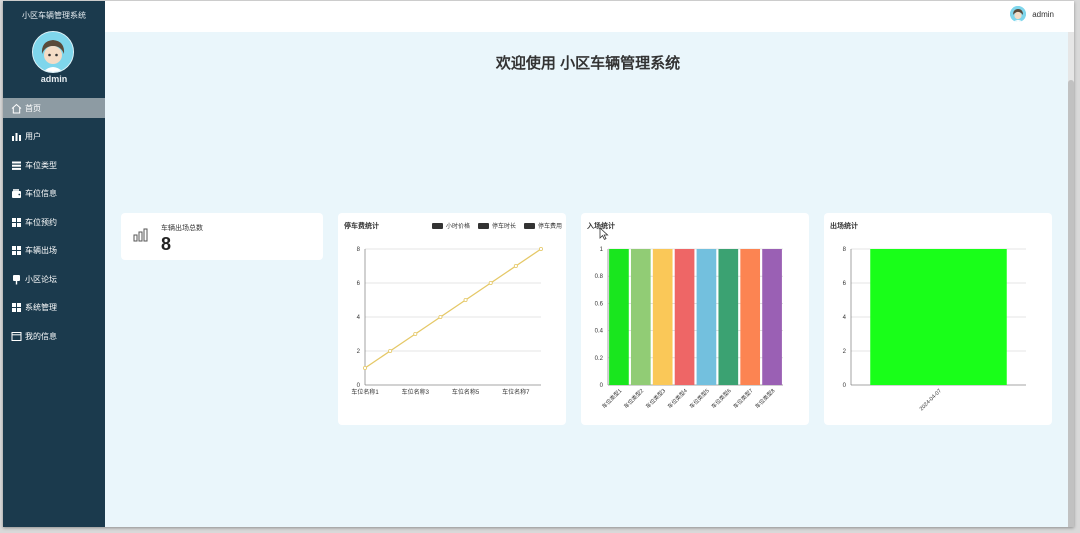 Image resolution: width=1080 pixels, height=533 pixels. I want to click on top-bar: admin, so click(589, 16).